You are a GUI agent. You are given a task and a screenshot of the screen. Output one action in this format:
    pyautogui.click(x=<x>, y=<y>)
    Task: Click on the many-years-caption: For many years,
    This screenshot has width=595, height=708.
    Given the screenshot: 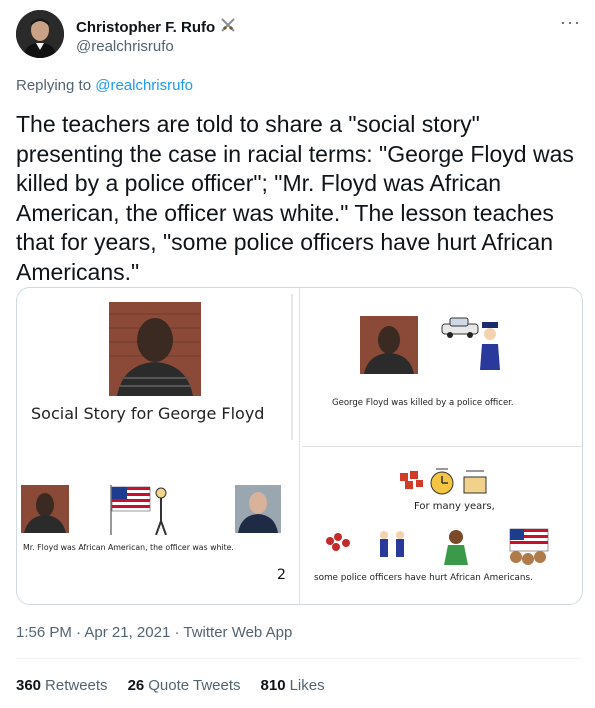 What is the action you would take?
    pyautogui.click(x=454, y=506)
    